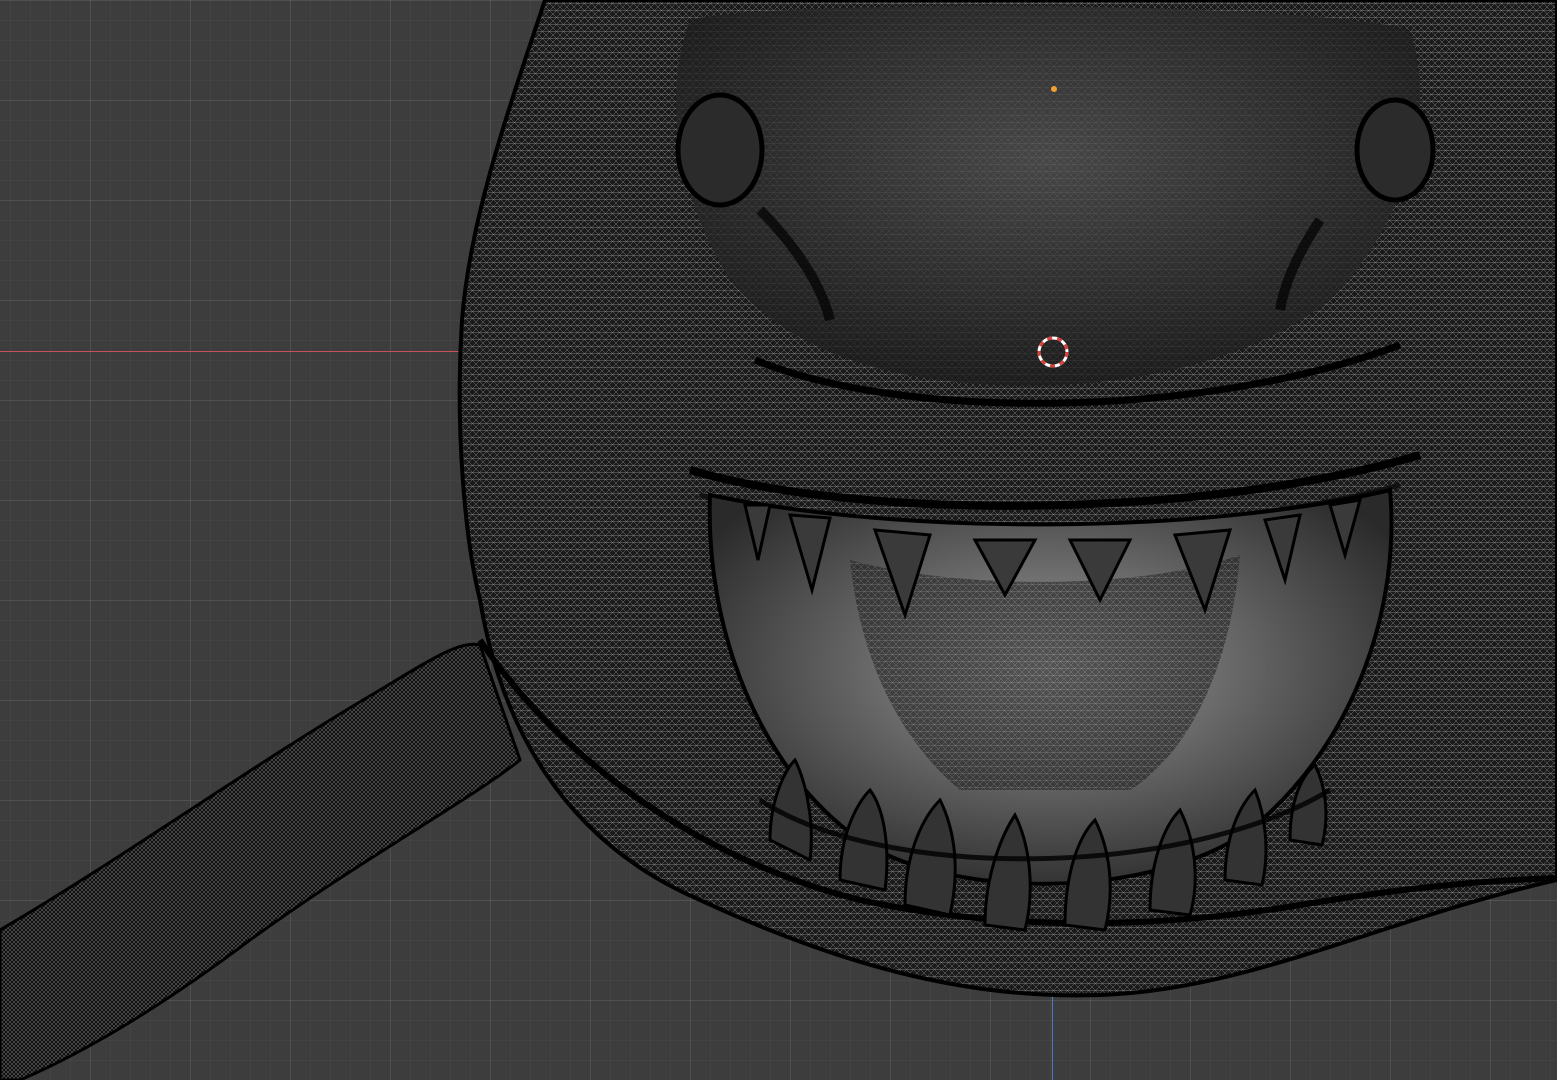  Describe the element at coordinates (1395, 150) in the screenshot. I see `right-eye-socket` at that location.